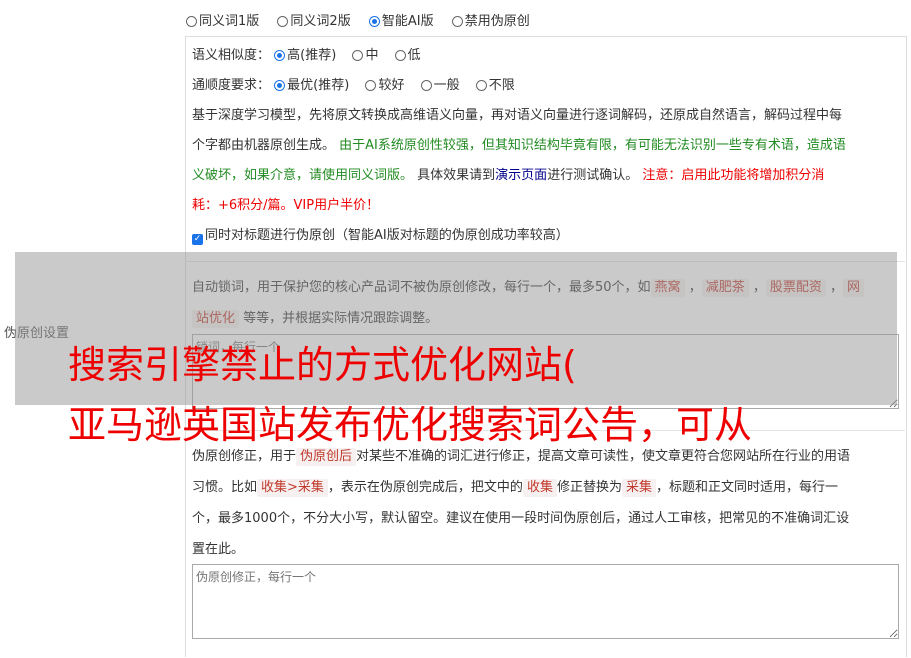 This screenshot has height=658, width=911. Describe the element at coordinates (360, 86) in the screenshot. I see `fluency-row: 通顺度要求： 最优(推荐) 较好 一般 不限` at that location.